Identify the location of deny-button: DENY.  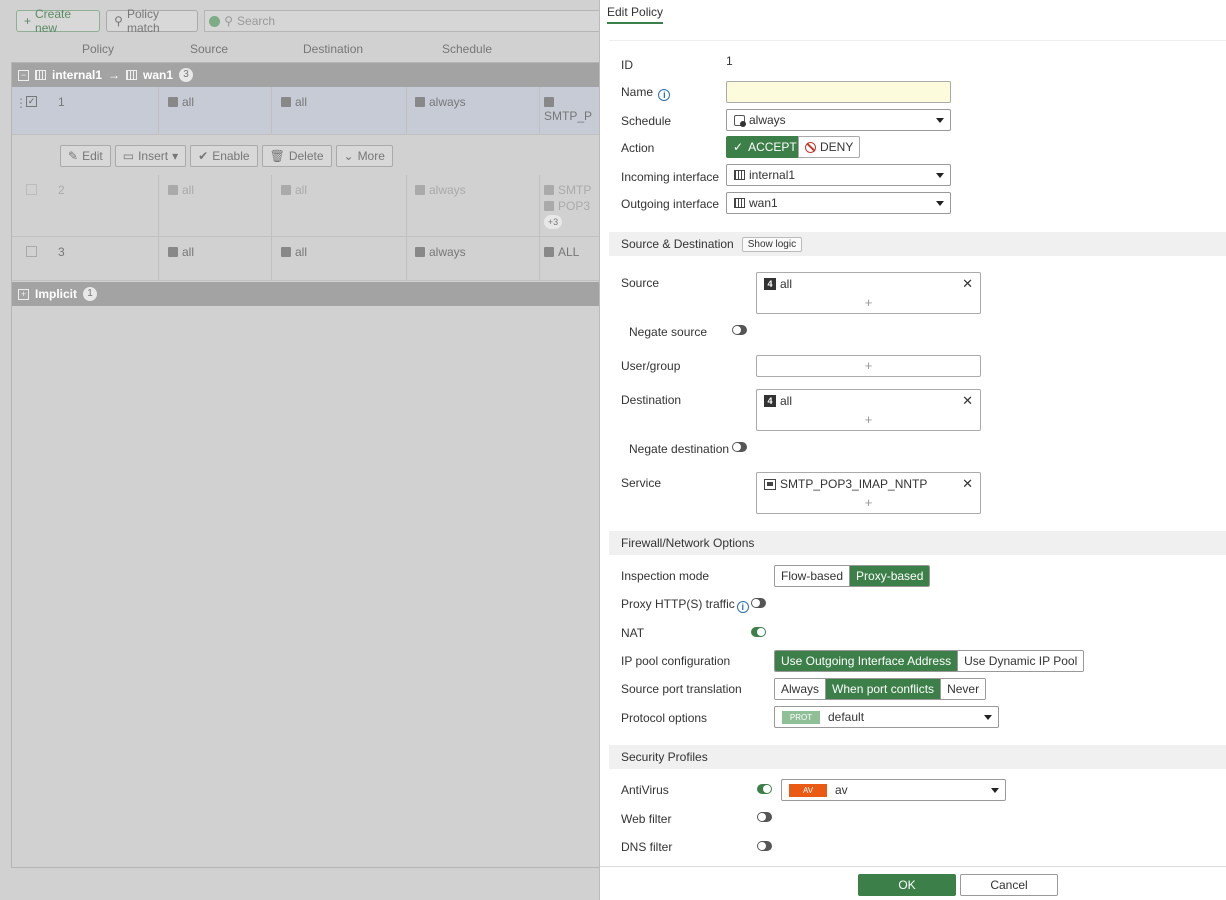
(829, 147).